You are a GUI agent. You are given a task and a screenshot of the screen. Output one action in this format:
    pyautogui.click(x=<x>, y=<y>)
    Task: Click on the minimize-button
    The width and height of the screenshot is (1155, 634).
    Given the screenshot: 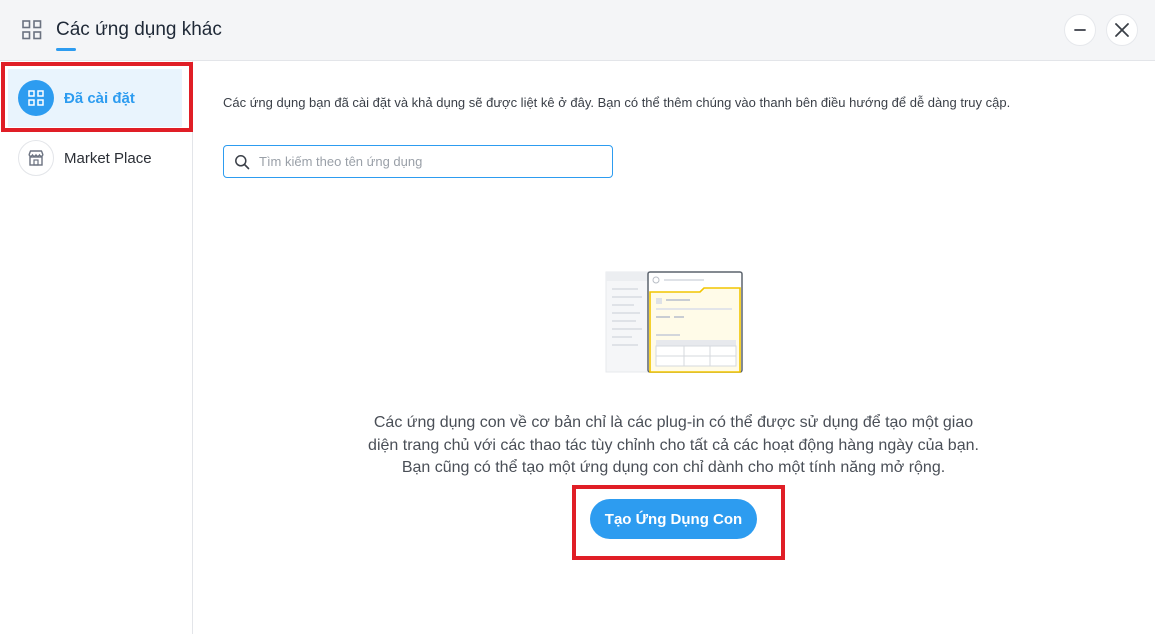 What is the action you would take?
    pyautogui.click(x=1080, y=30)
    